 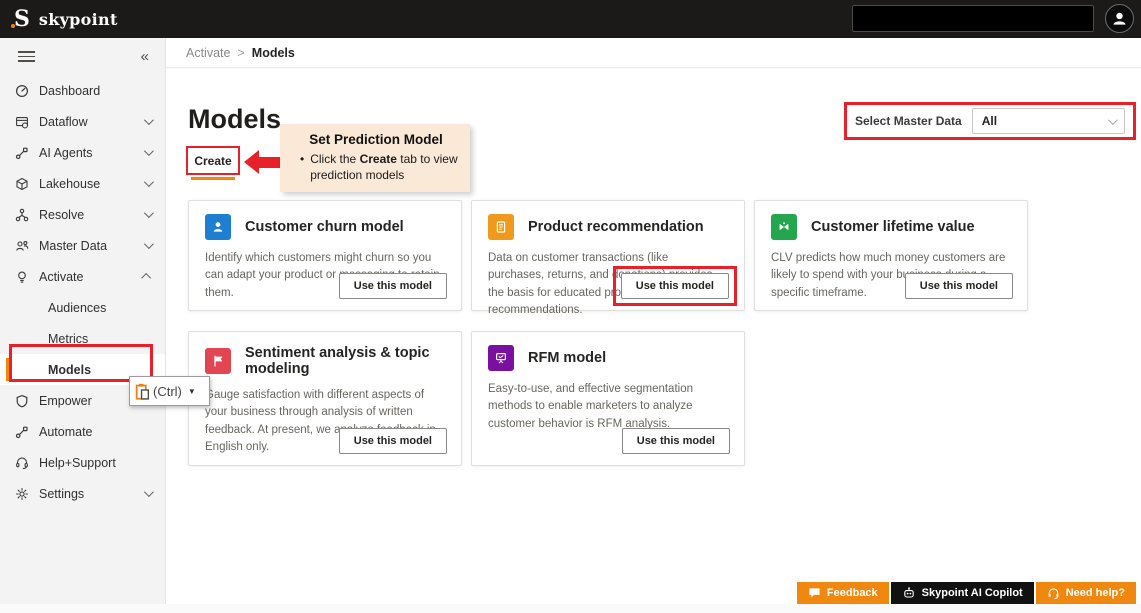 What do you see at coordinates (77, 307) in the screenshot?
I see `sidebar-item-label: Audiences` at bounding box center [77, 307].